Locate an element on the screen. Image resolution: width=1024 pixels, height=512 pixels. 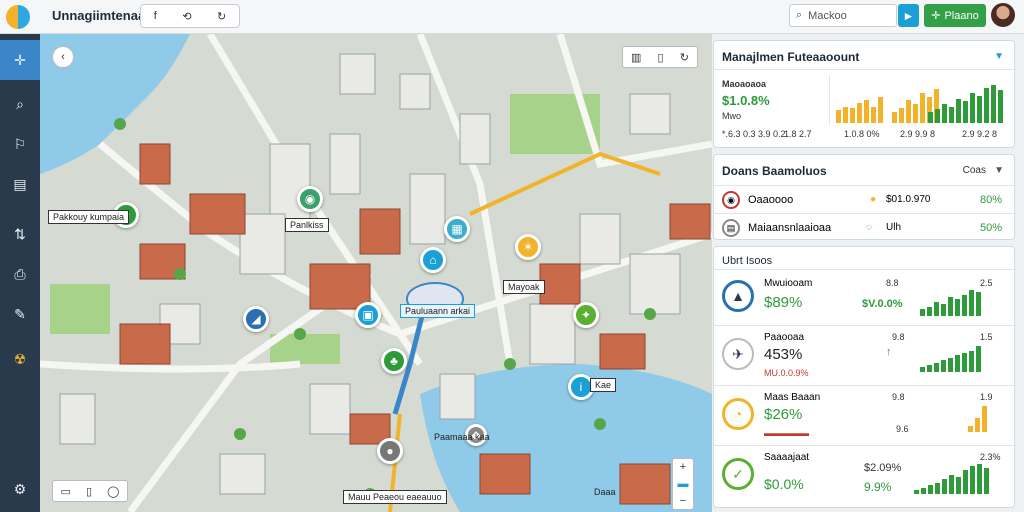
map-pin: ▦ is located at coordinates (457, 229).